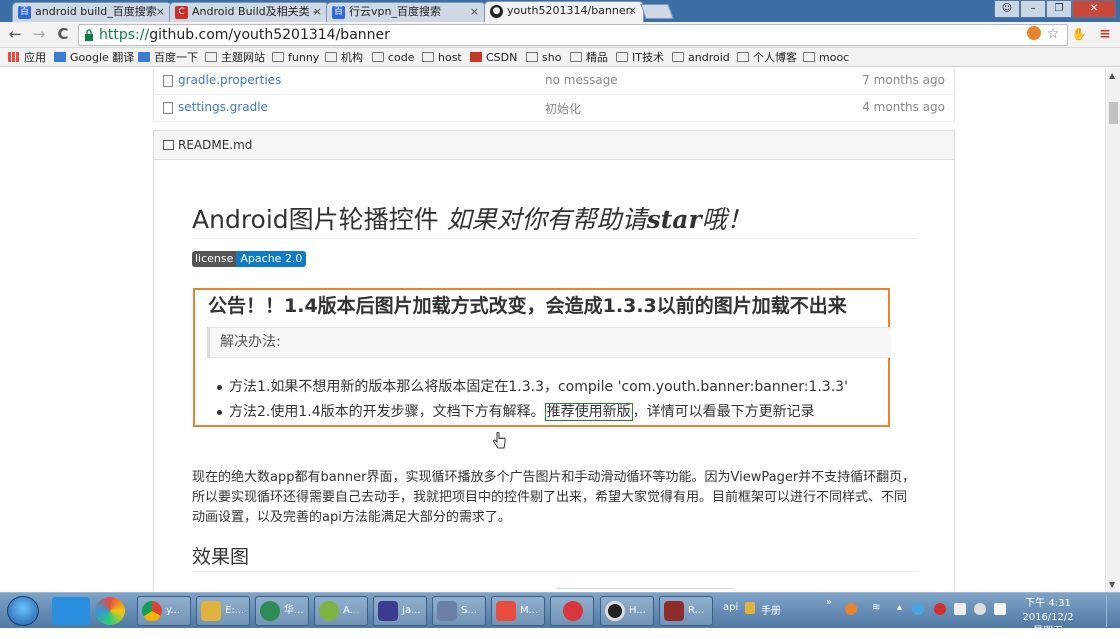  What do you see at coordinates (110, 611) in the screenshot?
I see `quicklaunch-pinwheel-icon` at bounding box center [110, 611].